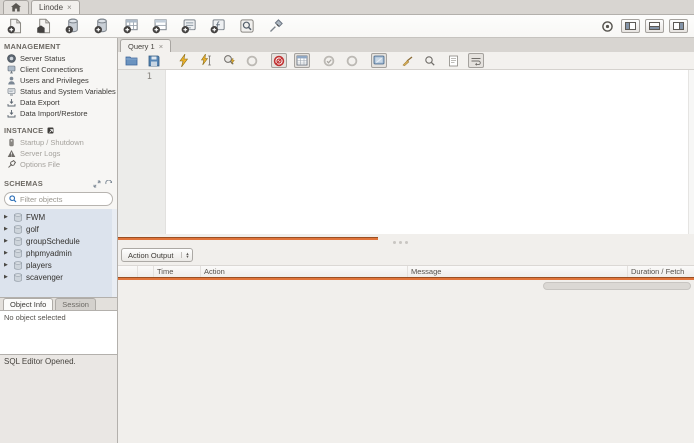 The height and width of the screenshot is (443, 694). Describe the element at coordinates (149, 77) in the screenshot. I see `line-number: 1` at that location.